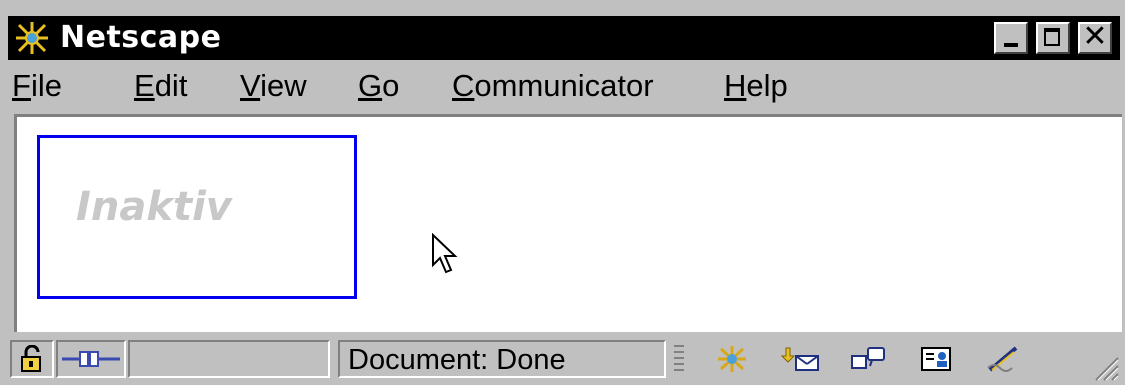 The width and height of the screenshot is (1125, 385). I want to click on component-bar-grip-icon, so click(679, 359).